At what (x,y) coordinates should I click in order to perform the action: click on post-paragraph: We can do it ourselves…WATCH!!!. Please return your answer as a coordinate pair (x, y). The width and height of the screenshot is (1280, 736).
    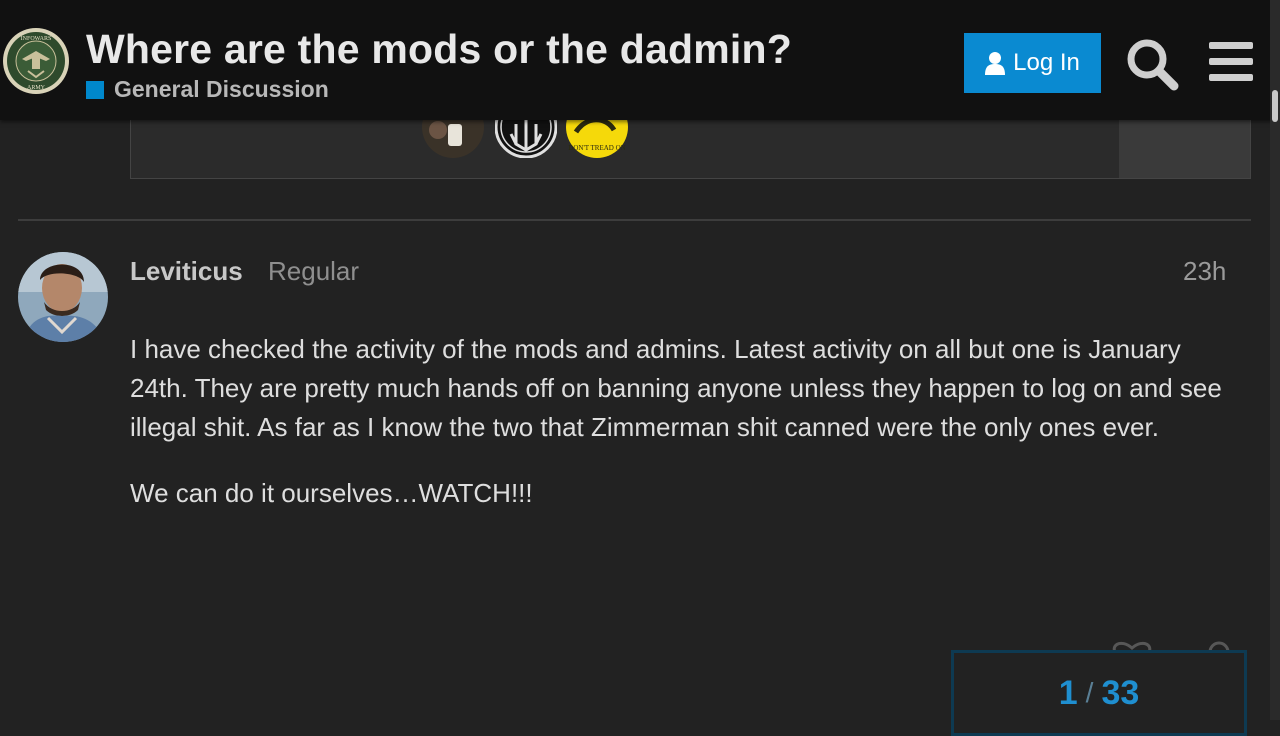
    Looking at the image, I should click on (331, 493).